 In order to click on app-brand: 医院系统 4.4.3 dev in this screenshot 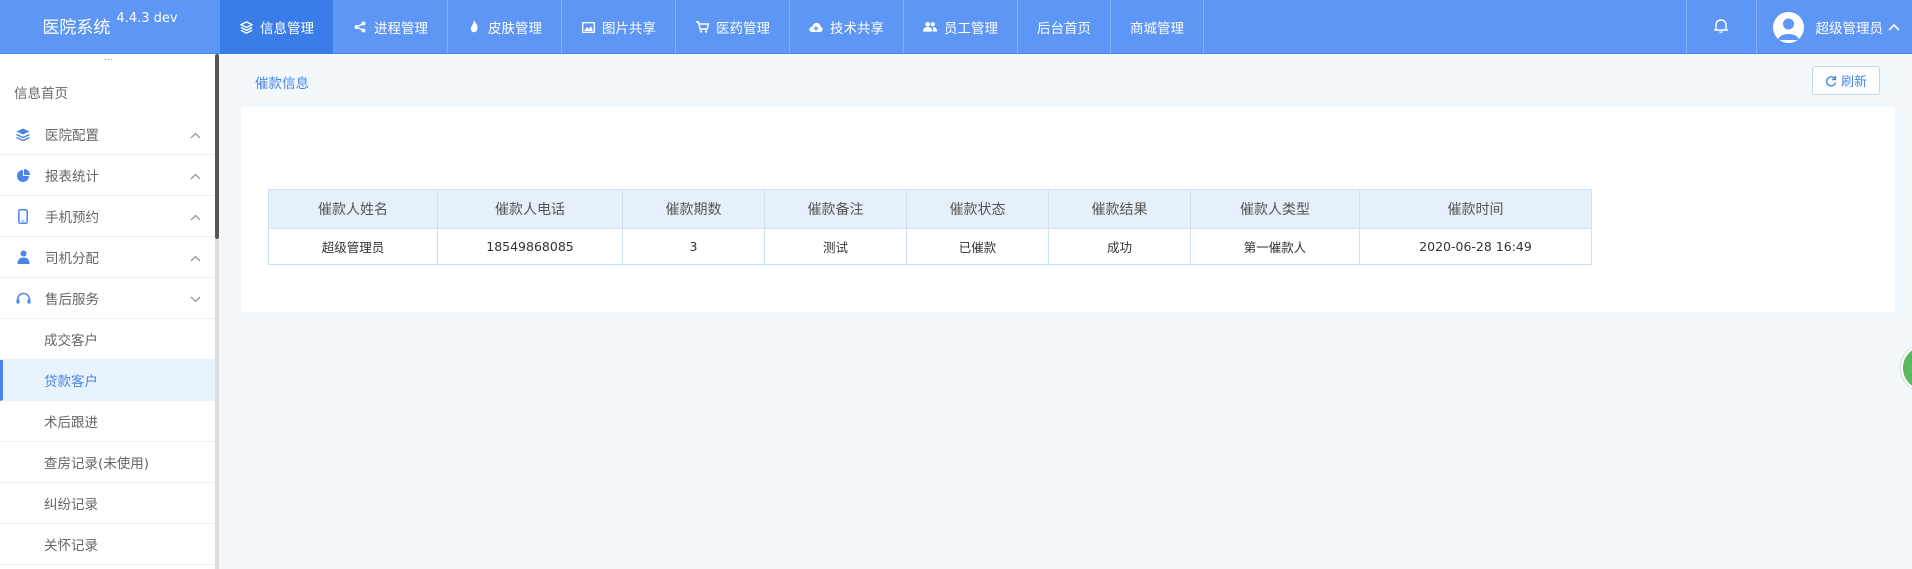, I will do `click(110, 27)`.